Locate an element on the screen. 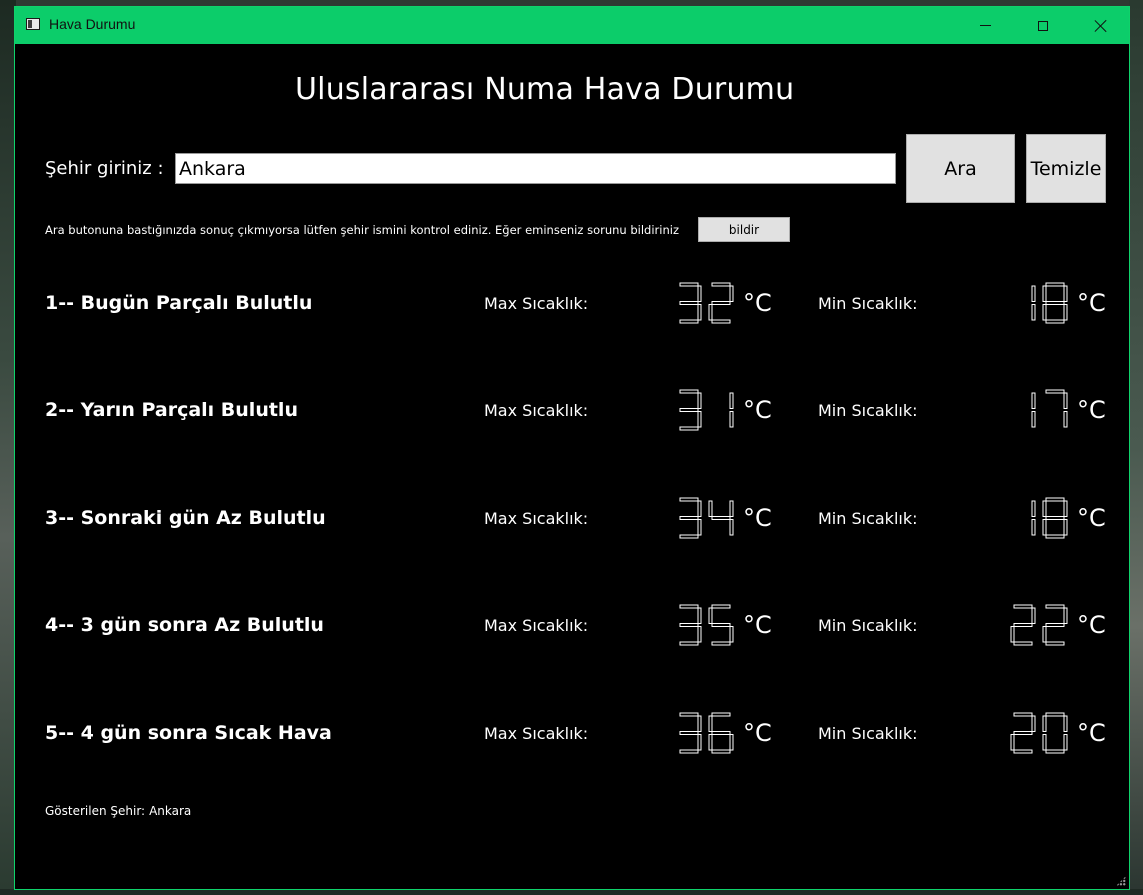  maximize-button is located at coordinates (1043, 25).